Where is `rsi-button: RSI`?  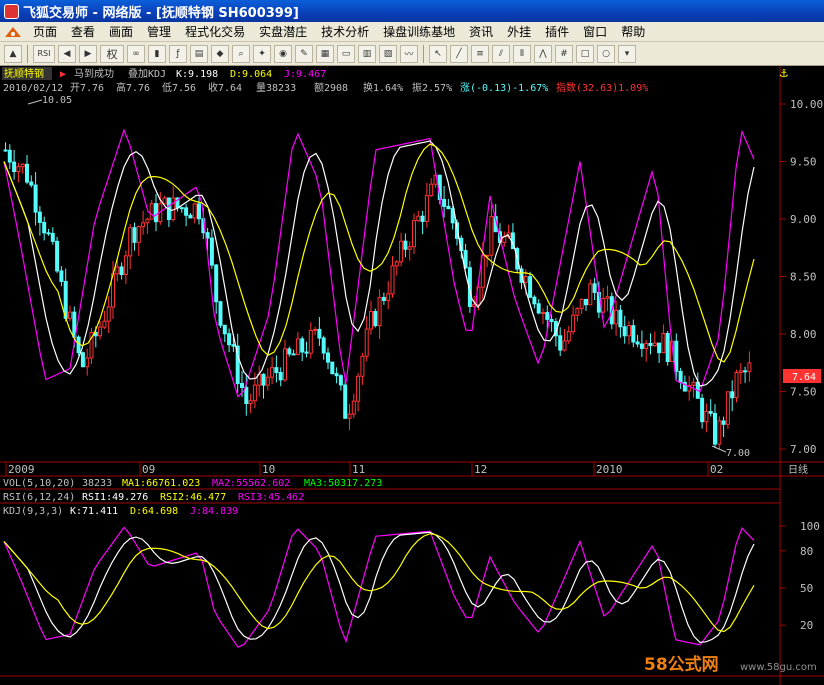 rsi-button: RSI is located at coordinates (44, 53).